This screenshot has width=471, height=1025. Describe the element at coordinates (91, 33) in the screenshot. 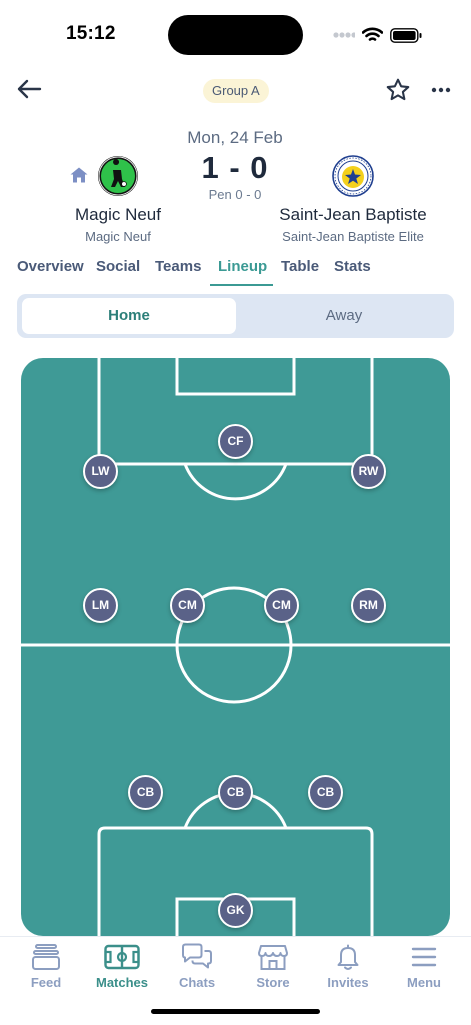

I see `status-time: 15:12` at that location.